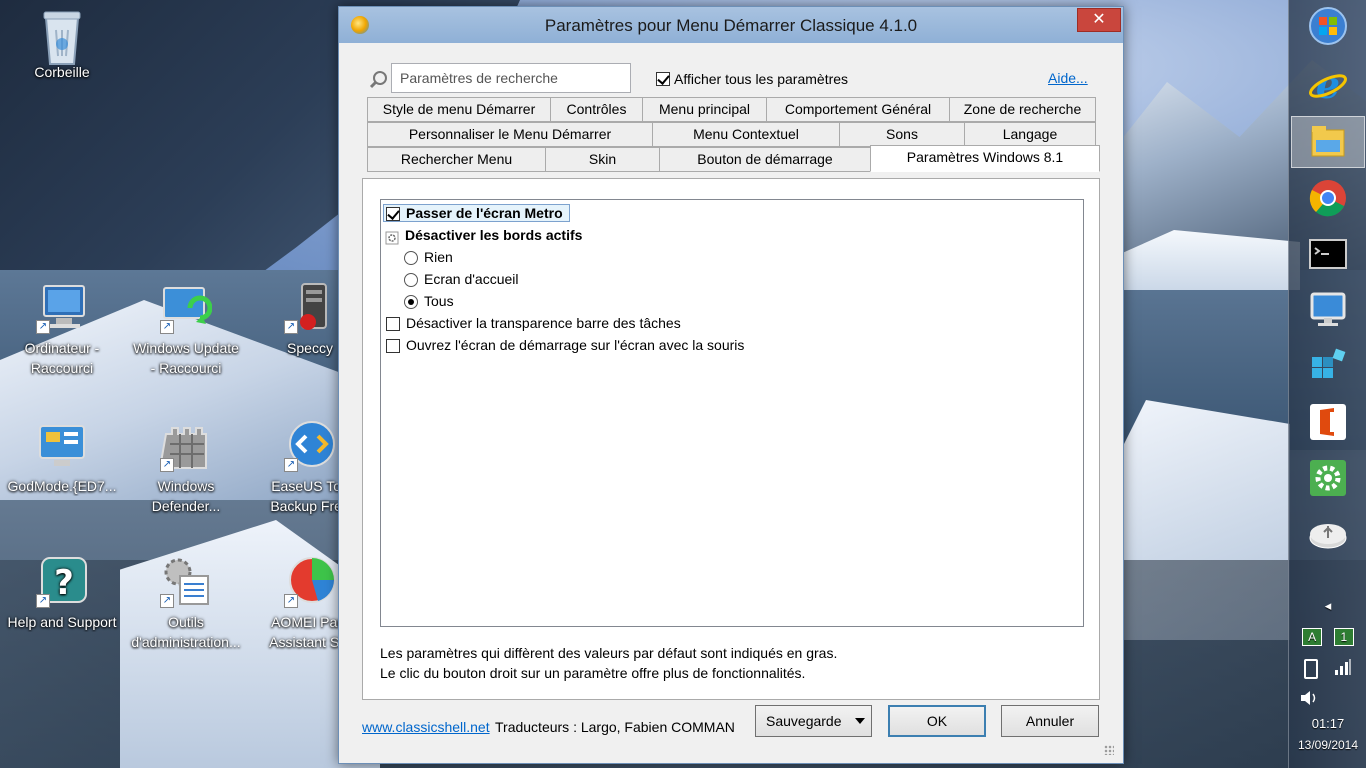  What do you see at coordinates (1343, 668) in the screenshot?
I see `signal-icon` at bounding box center [1343, 668].